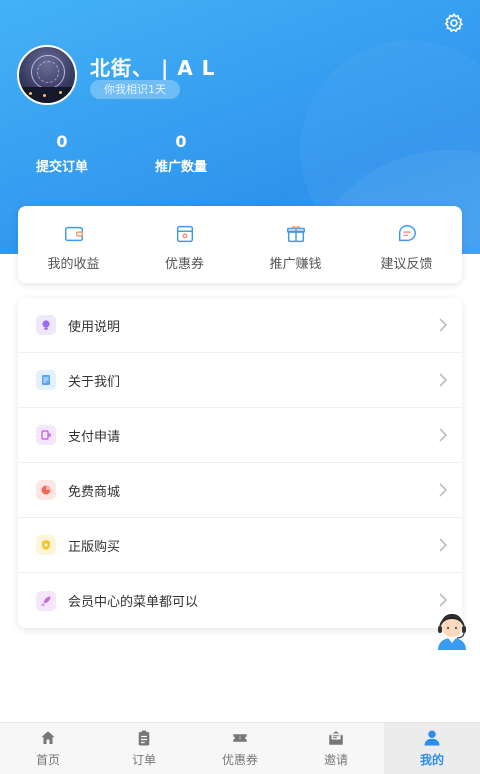 The height and width of the screenshot is (774, 480). Describe the element at coordinates (62, 153) in the screenshot. I see `stat-orders: 0 提交订单` at that location.